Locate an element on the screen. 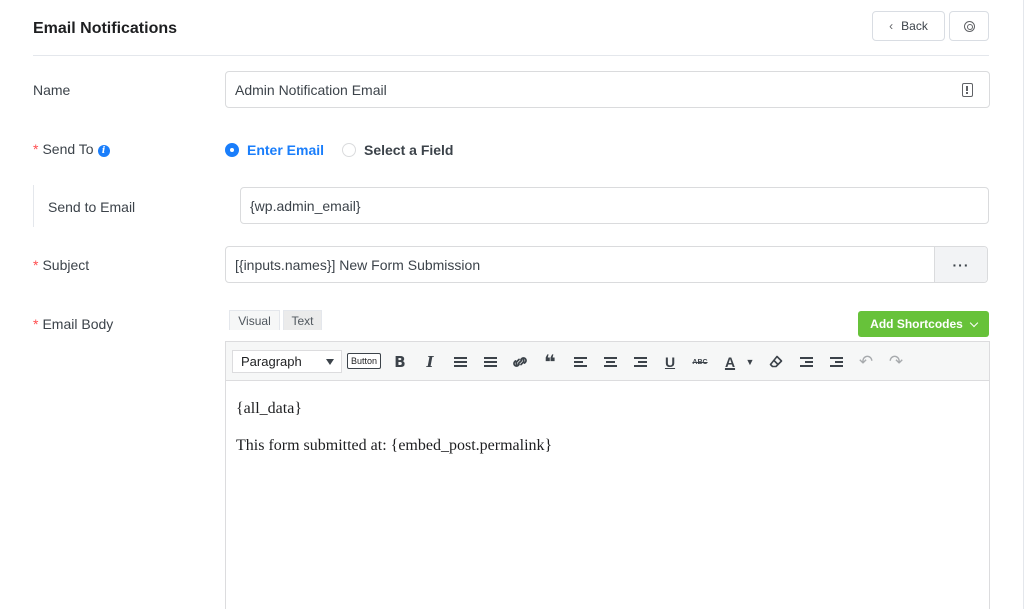 This screenshot has width=1024, height=609. radio-select-field: Select a Field is located at coordinates (397, 150).